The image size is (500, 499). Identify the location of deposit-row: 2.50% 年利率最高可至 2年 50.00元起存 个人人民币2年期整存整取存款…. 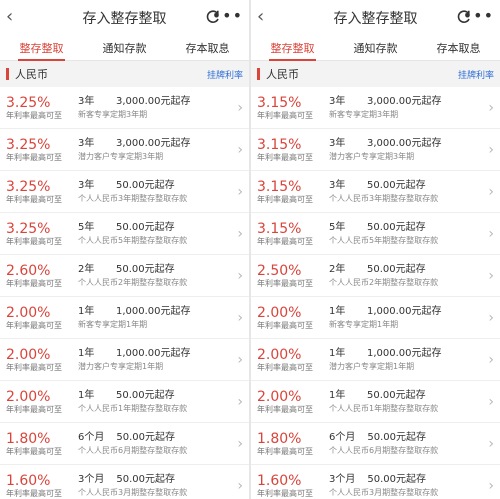
(375, 276).